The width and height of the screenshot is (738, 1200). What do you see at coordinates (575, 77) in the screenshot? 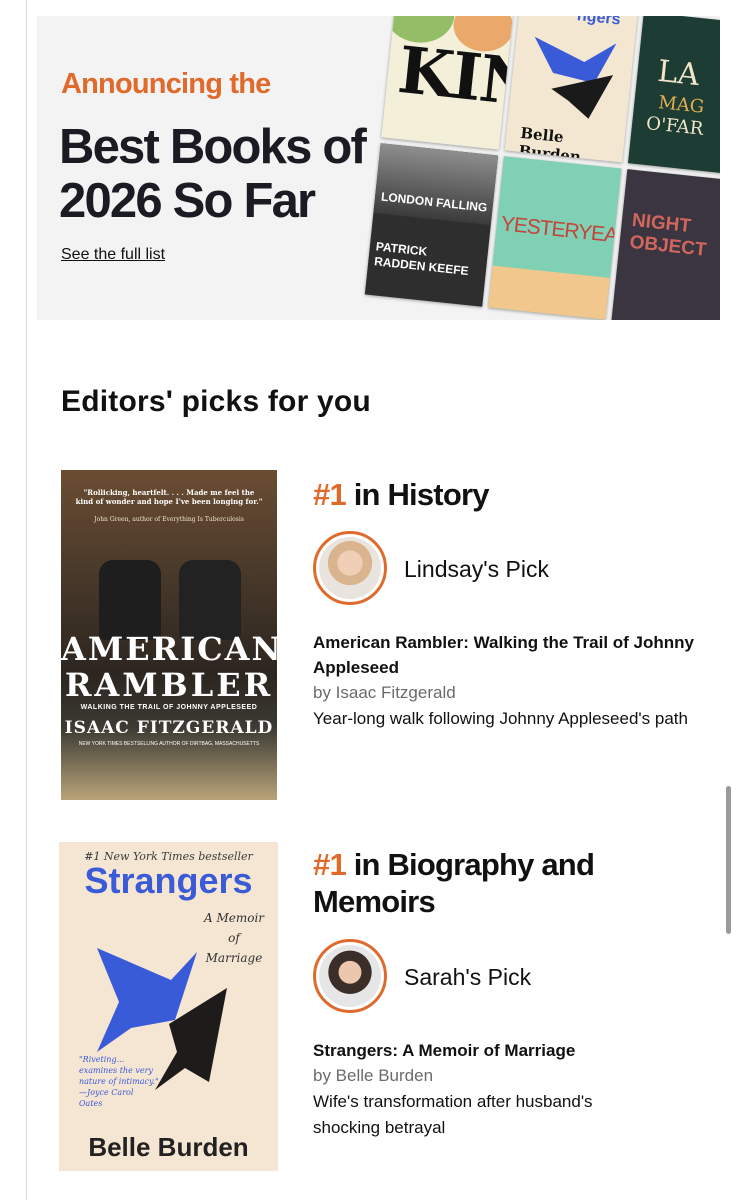
I see `bird-icon` at bounding box center [575, 77].